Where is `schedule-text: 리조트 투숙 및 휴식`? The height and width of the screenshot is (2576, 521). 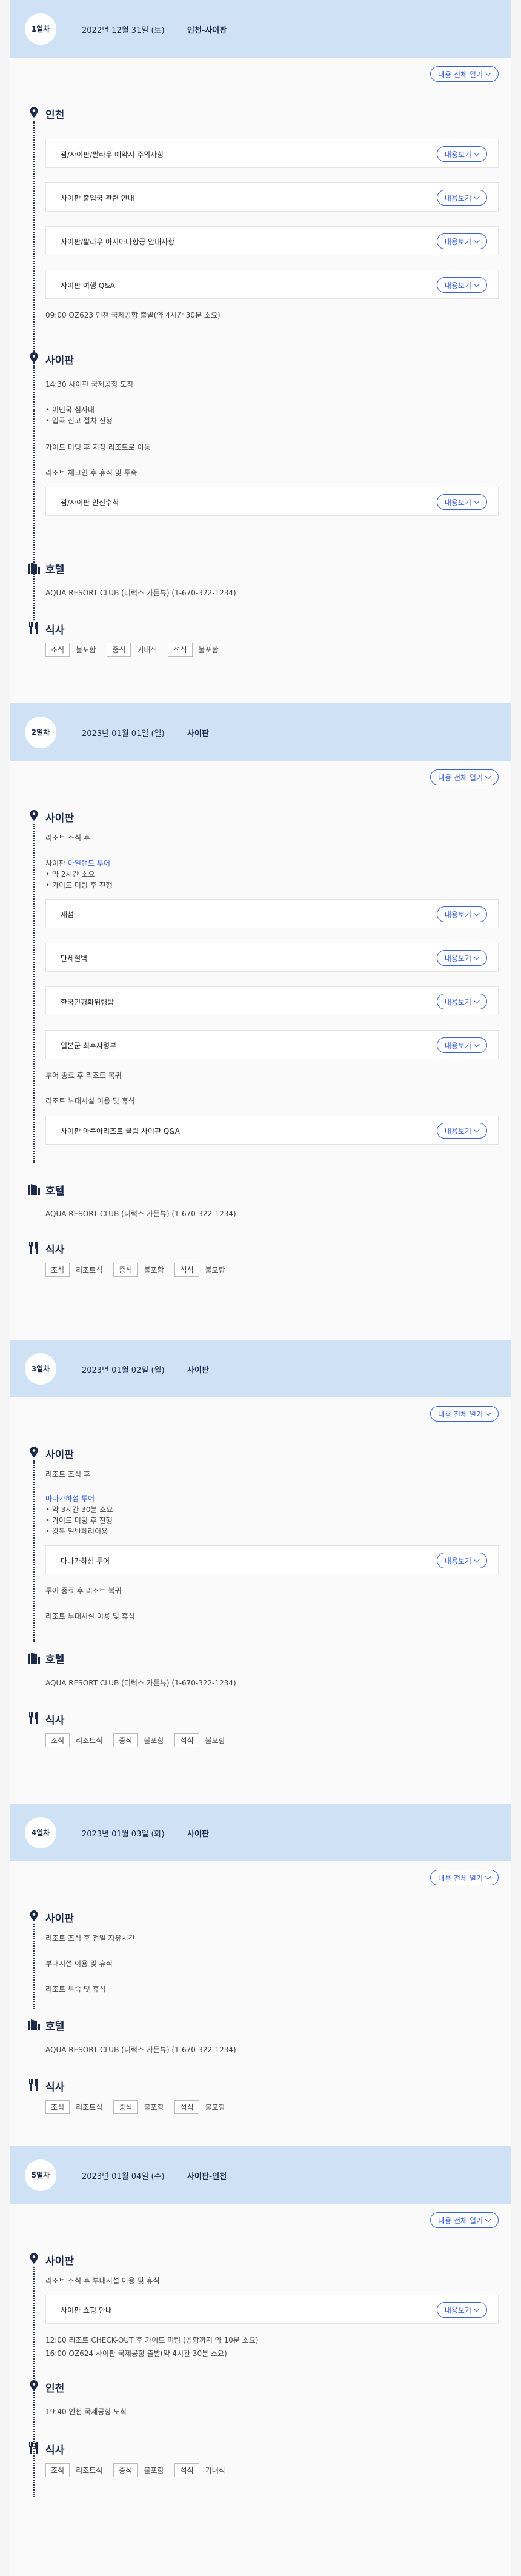
schedule-text: 리조트 투숙 및 휴식 is located at coordinates (75, 1989).